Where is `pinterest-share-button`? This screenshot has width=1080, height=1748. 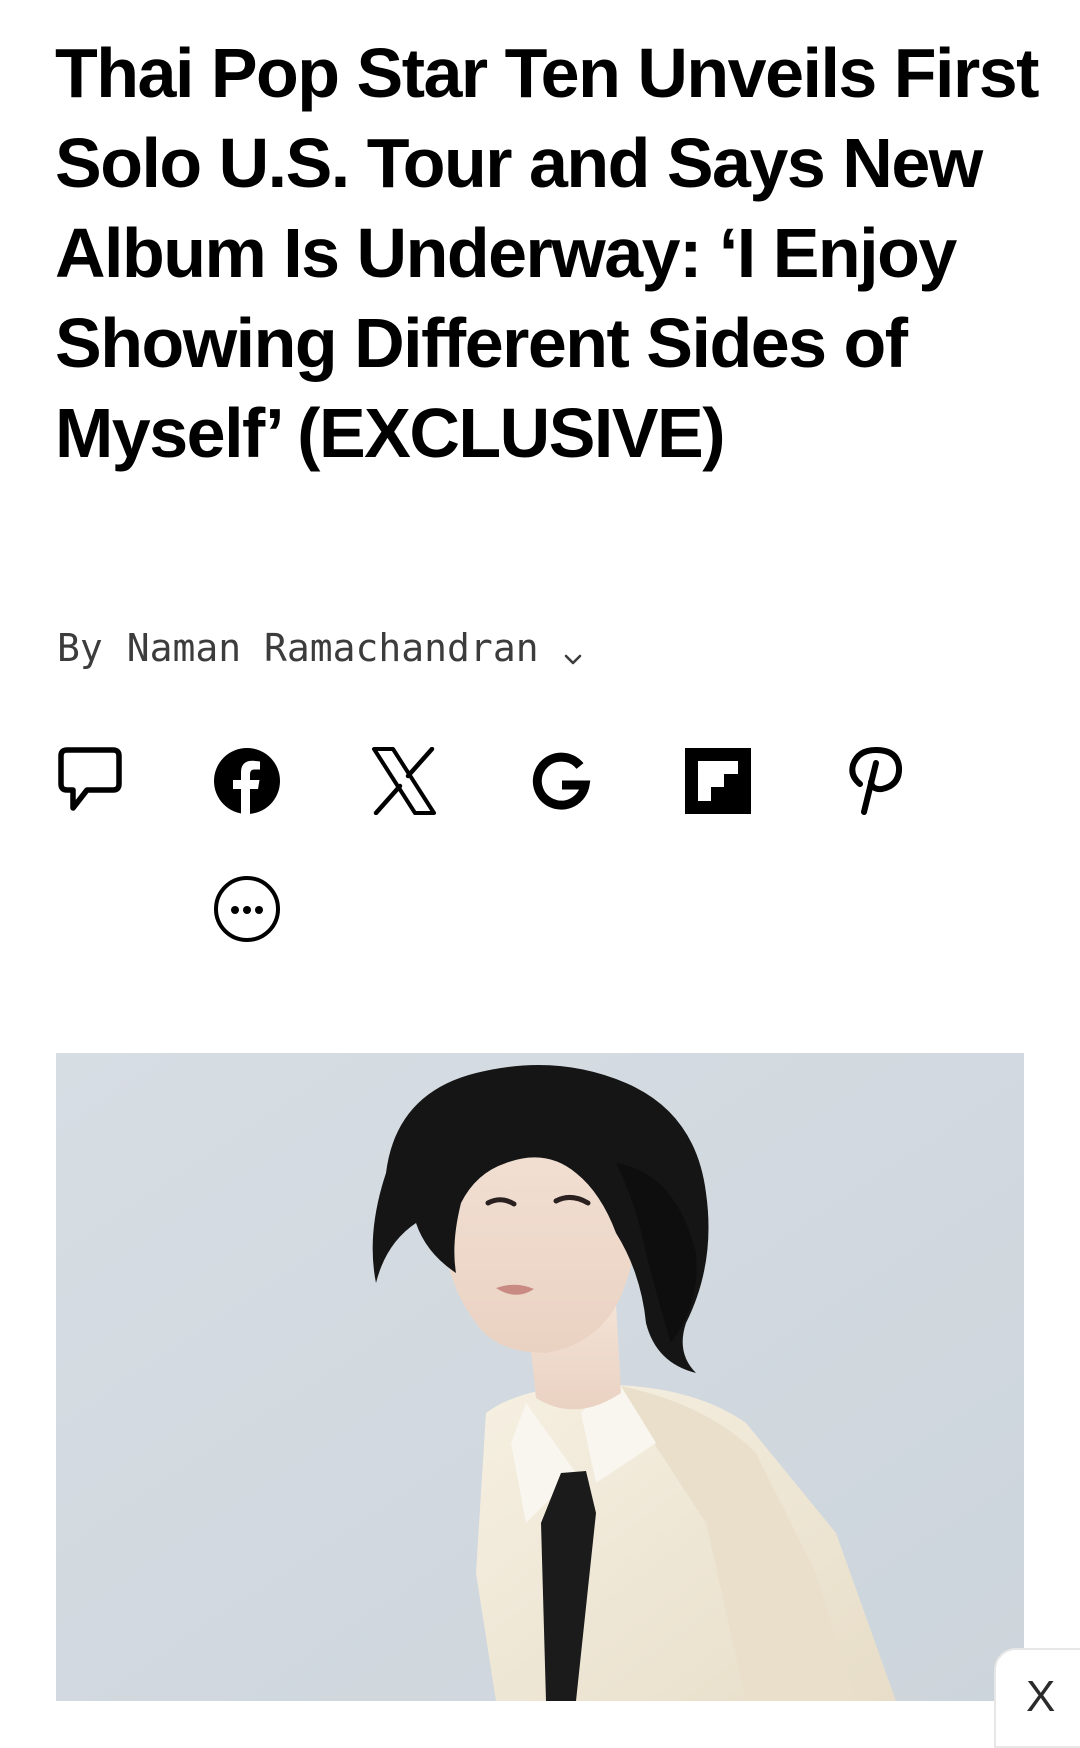
pinterest-share-button is located at coordinates (875, 781).